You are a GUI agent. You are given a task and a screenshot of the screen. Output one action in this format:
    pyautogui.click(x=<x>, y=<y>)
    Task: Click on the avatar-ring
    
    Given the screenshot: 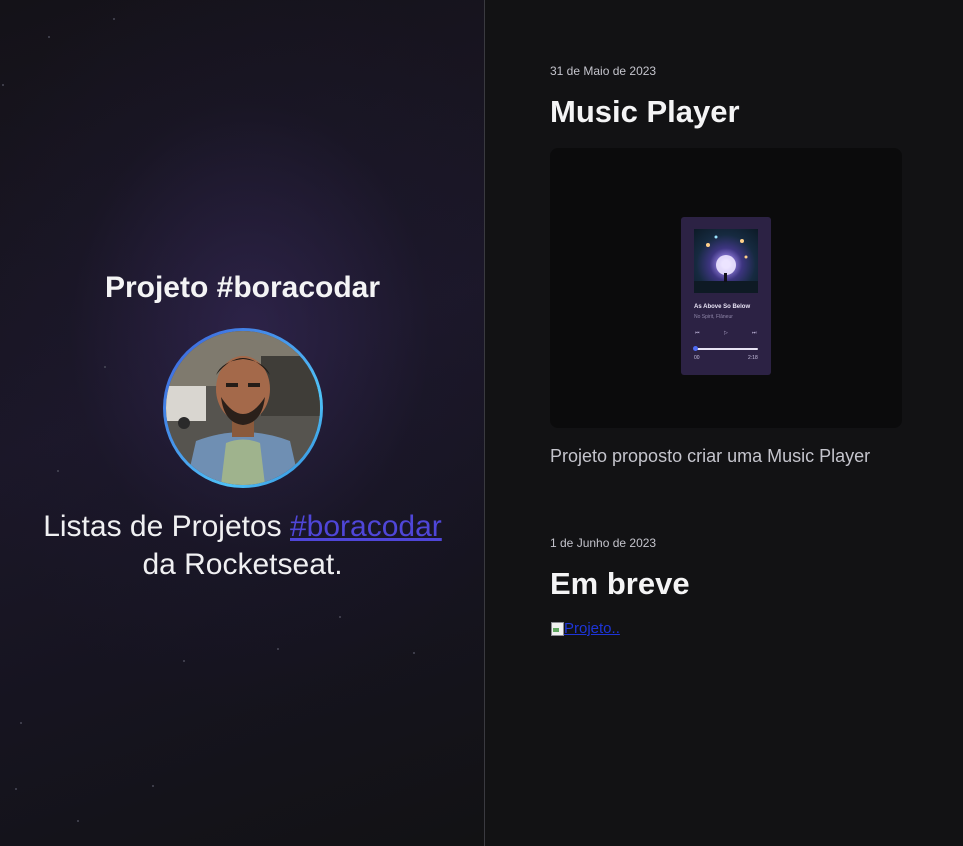 What is the action you would take?
    pyautogui.click(x=242, y=408)
    